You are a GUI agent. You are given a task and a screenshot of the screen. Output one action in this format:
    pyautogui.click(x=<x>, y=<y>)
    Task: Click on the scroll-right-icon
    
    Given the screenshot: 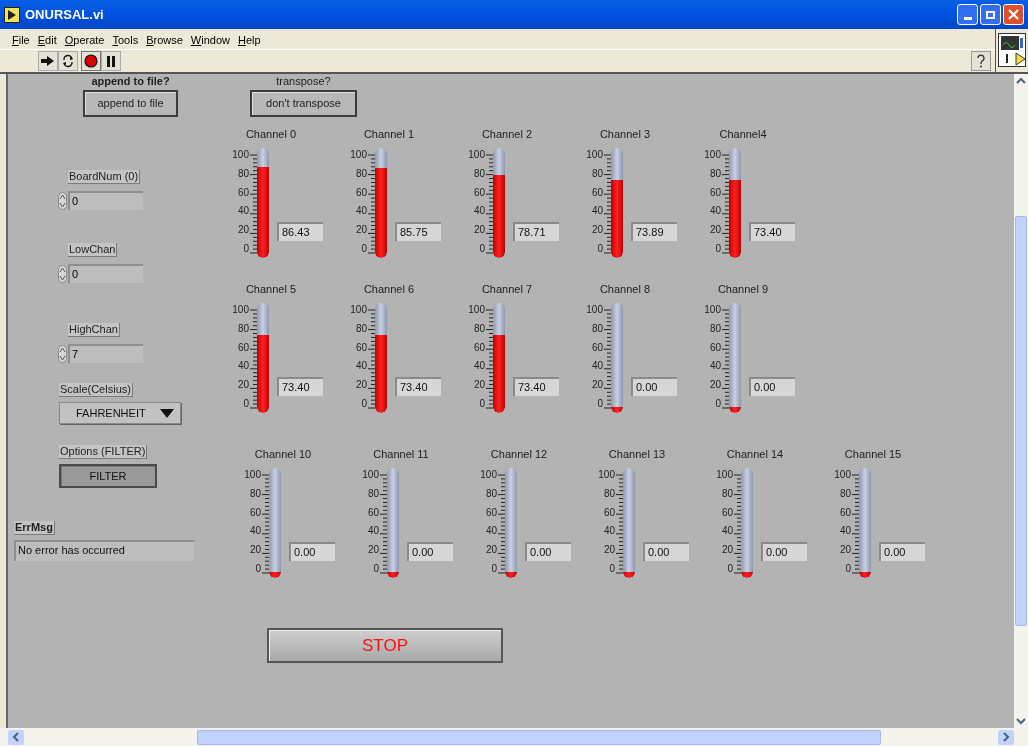 What is the action you would take?
    pyautogui.click(x=1006, y=737)
    